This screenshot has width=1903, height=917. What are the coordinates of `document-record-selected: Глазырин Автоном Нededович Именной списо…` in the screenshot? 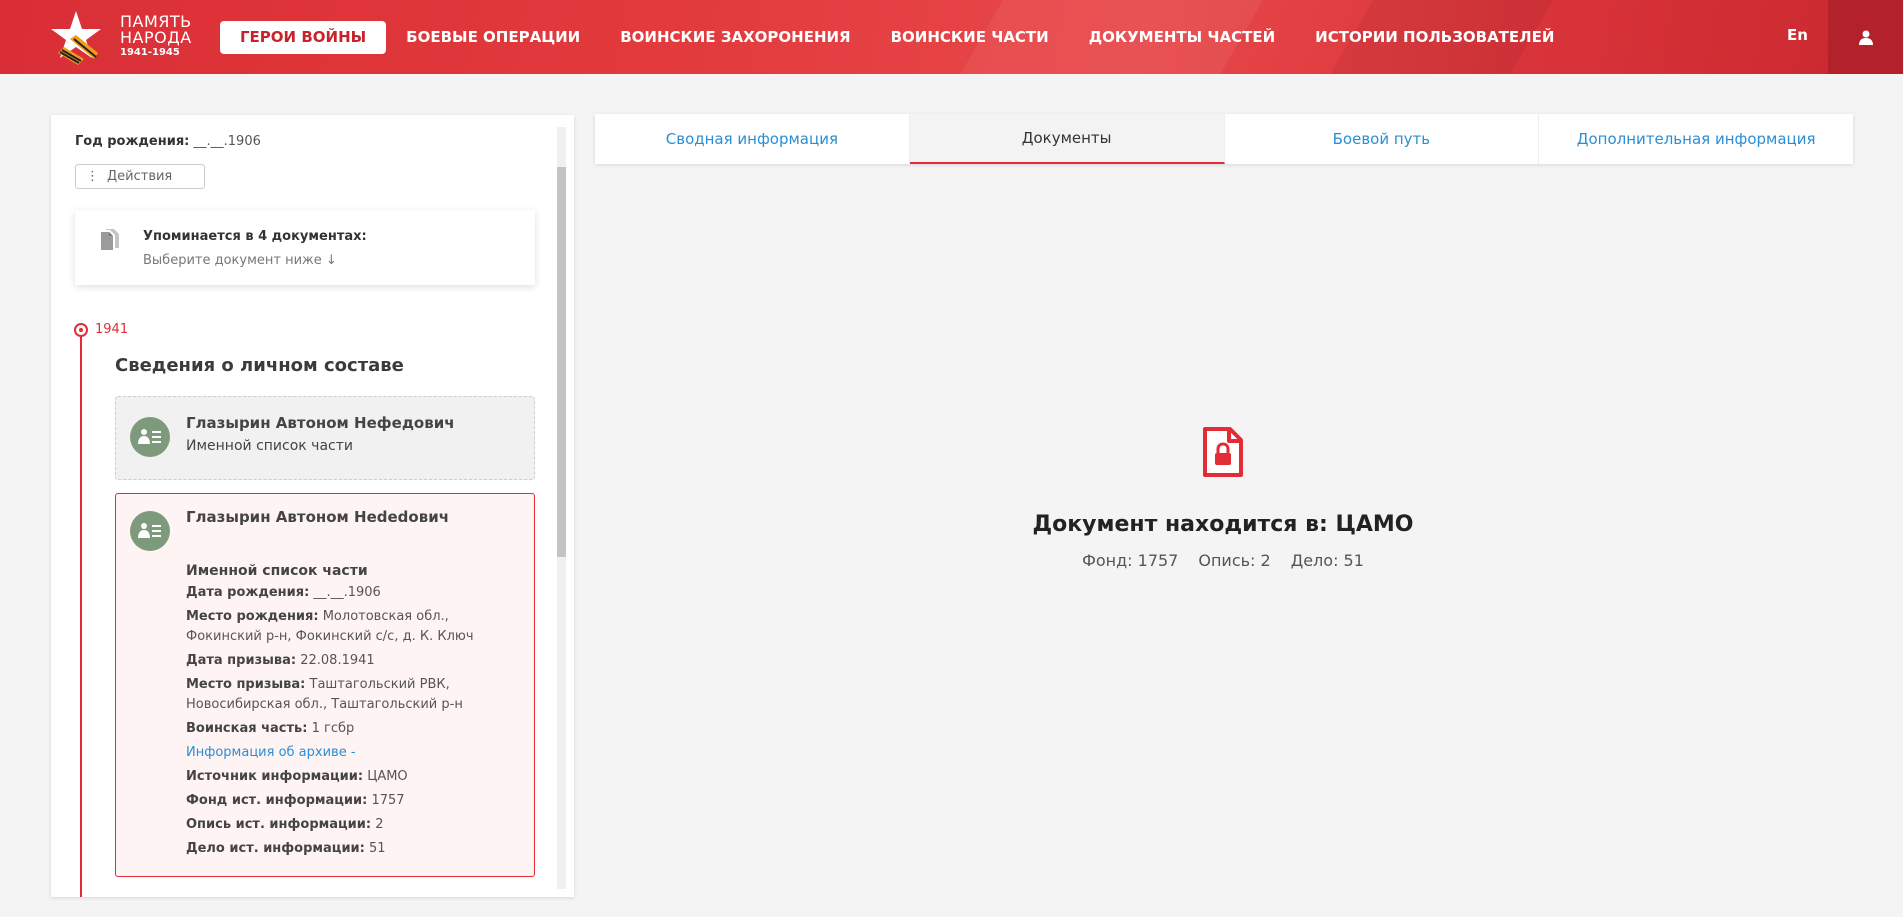 It's located at (325, 685).